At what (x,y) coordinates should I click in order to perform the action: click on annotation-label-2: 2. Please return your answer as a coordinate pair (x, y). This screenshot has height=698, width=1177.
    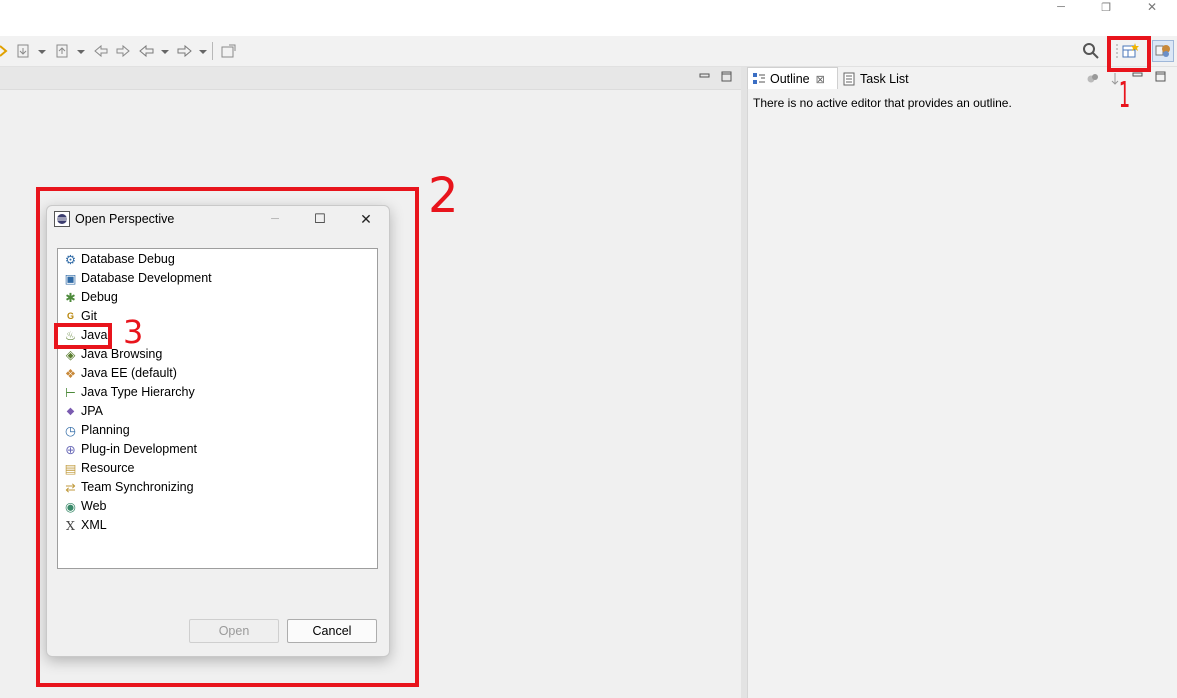
    Looking at the image, I should click on (443, 196).